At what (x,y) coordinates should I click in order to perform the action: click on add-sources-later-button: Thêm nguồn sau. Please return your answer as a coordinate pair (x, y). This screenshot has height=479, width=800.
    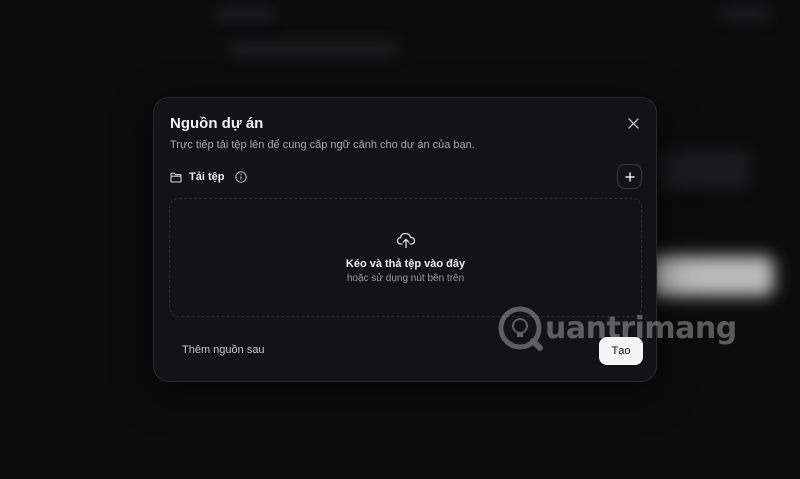
    Looking at the image, I should click on (223, 350).